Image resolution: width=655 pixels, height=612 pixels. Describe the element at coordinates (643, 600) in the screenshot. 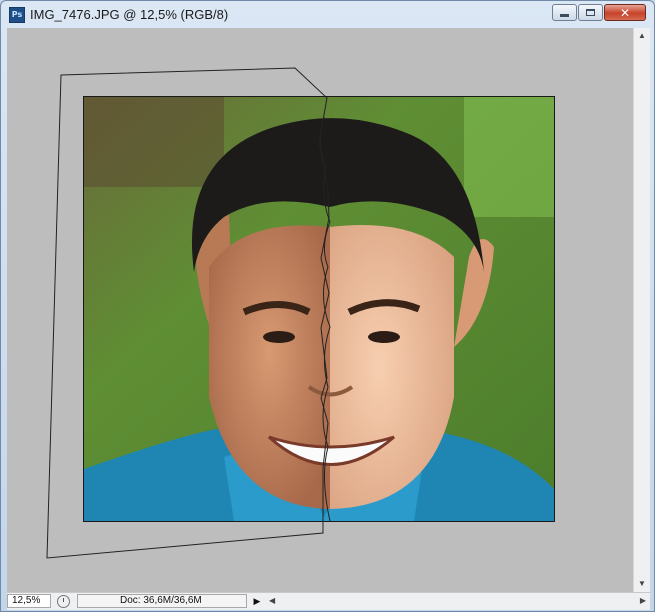

I see `scroll-right-icon: ▶` at that location.